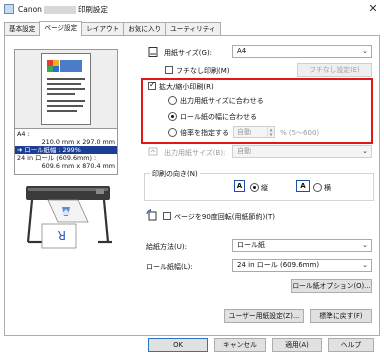  Describe the element at coordinates (351, 345) in the screenshot. I see `help-button: ヘルプ` at that location.